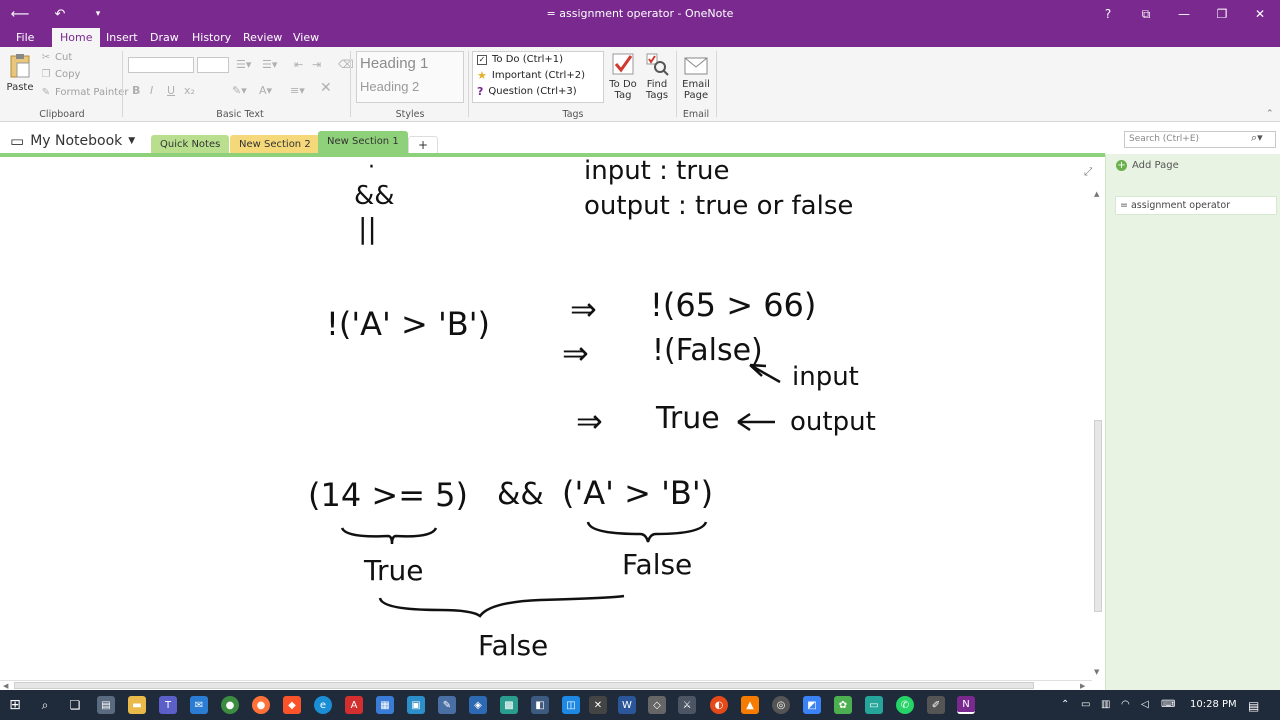 This screenshot has height=720, width=1280. I want to click on notification-icon: ▤, so click(1253, 706).